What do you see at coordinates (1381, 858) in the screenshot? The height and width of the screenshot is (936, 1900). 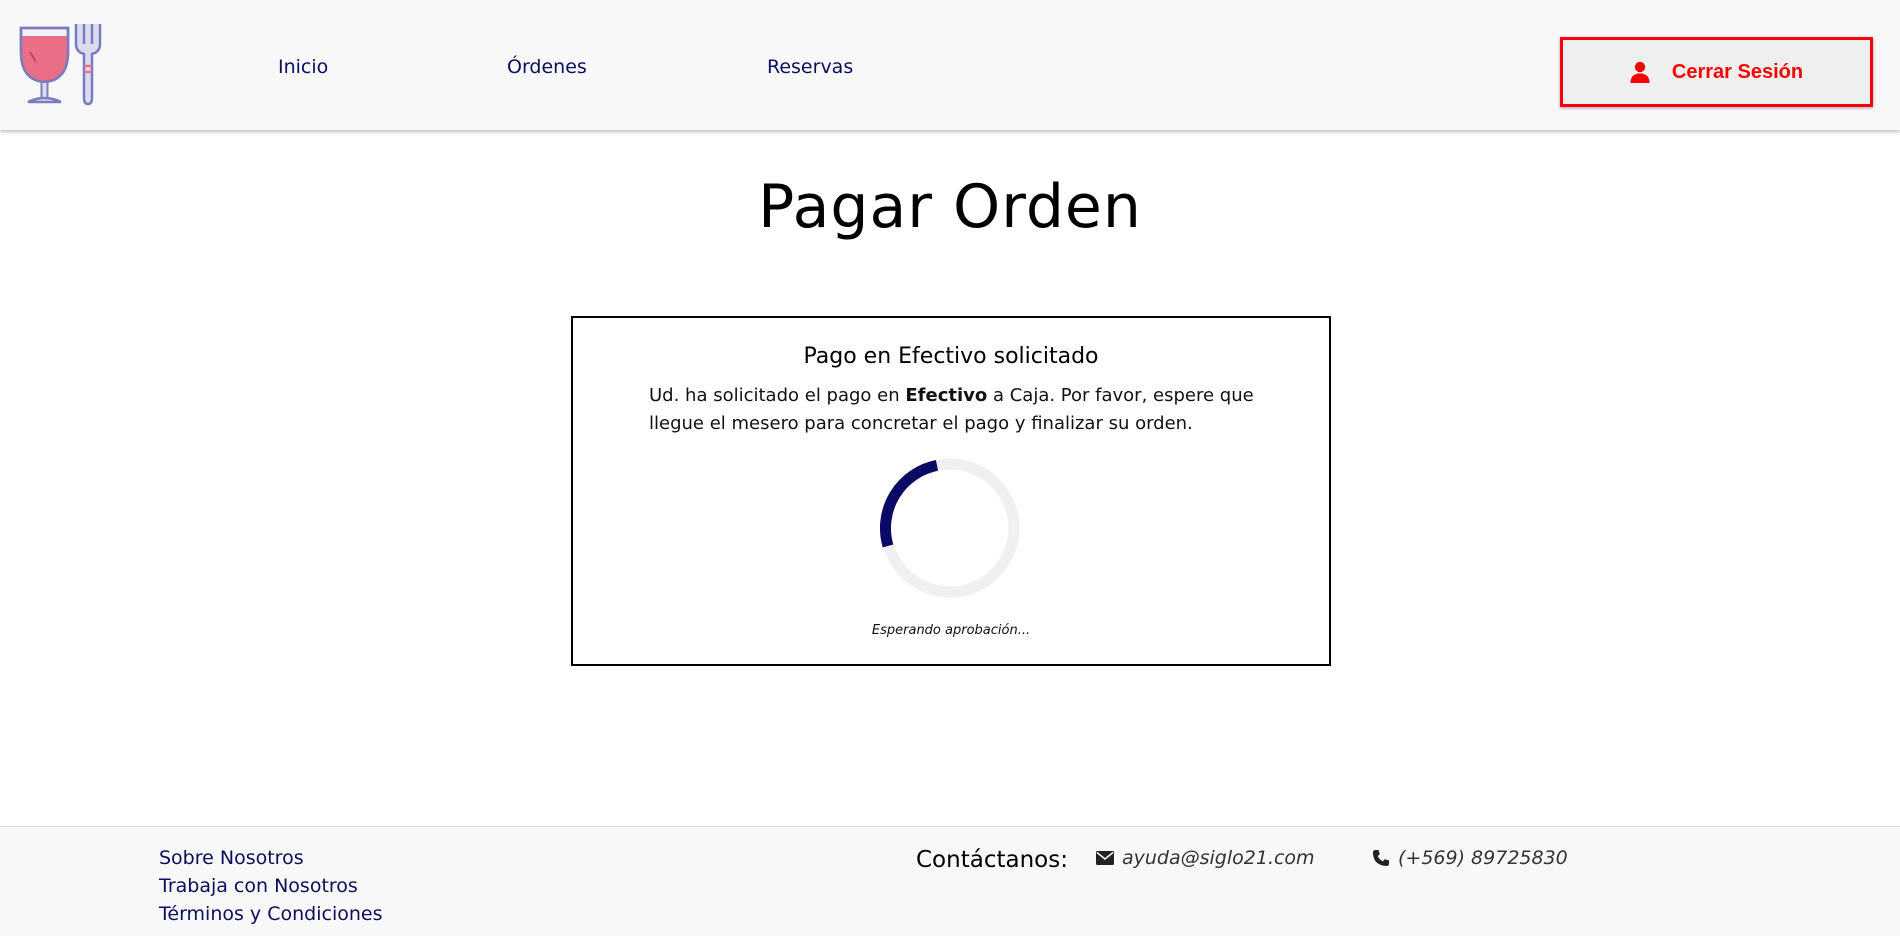 I see `phone-icon` at bounding box center [1381, 858].